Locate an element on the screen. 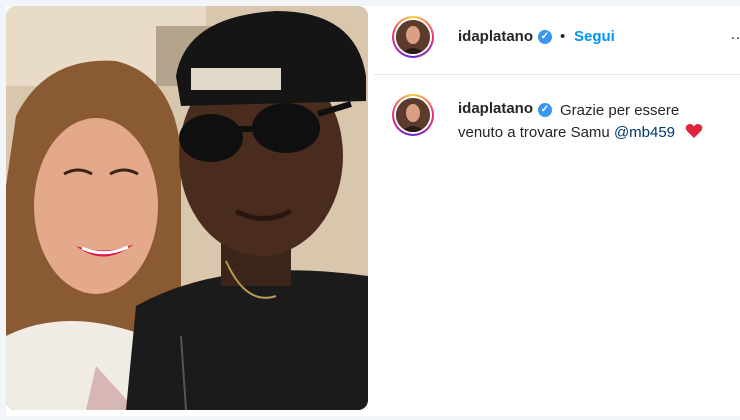 The image size is (740, 420). author-avatar is located at coordinates (413, 37).